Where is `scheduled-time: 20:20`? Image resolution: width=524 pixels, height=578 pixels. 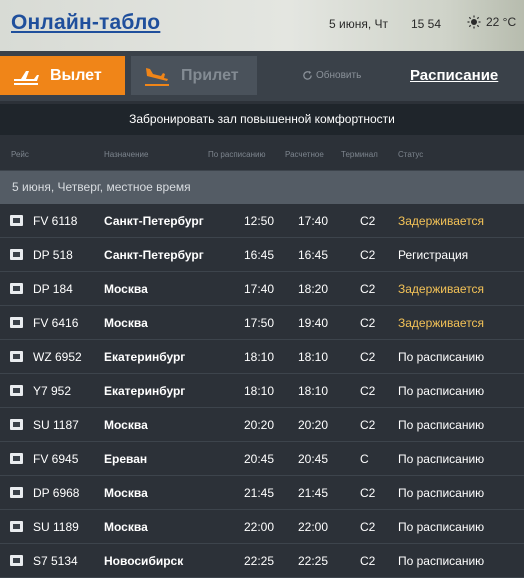
scheduled-time: 20:20 is located at coordinates (259, 425).